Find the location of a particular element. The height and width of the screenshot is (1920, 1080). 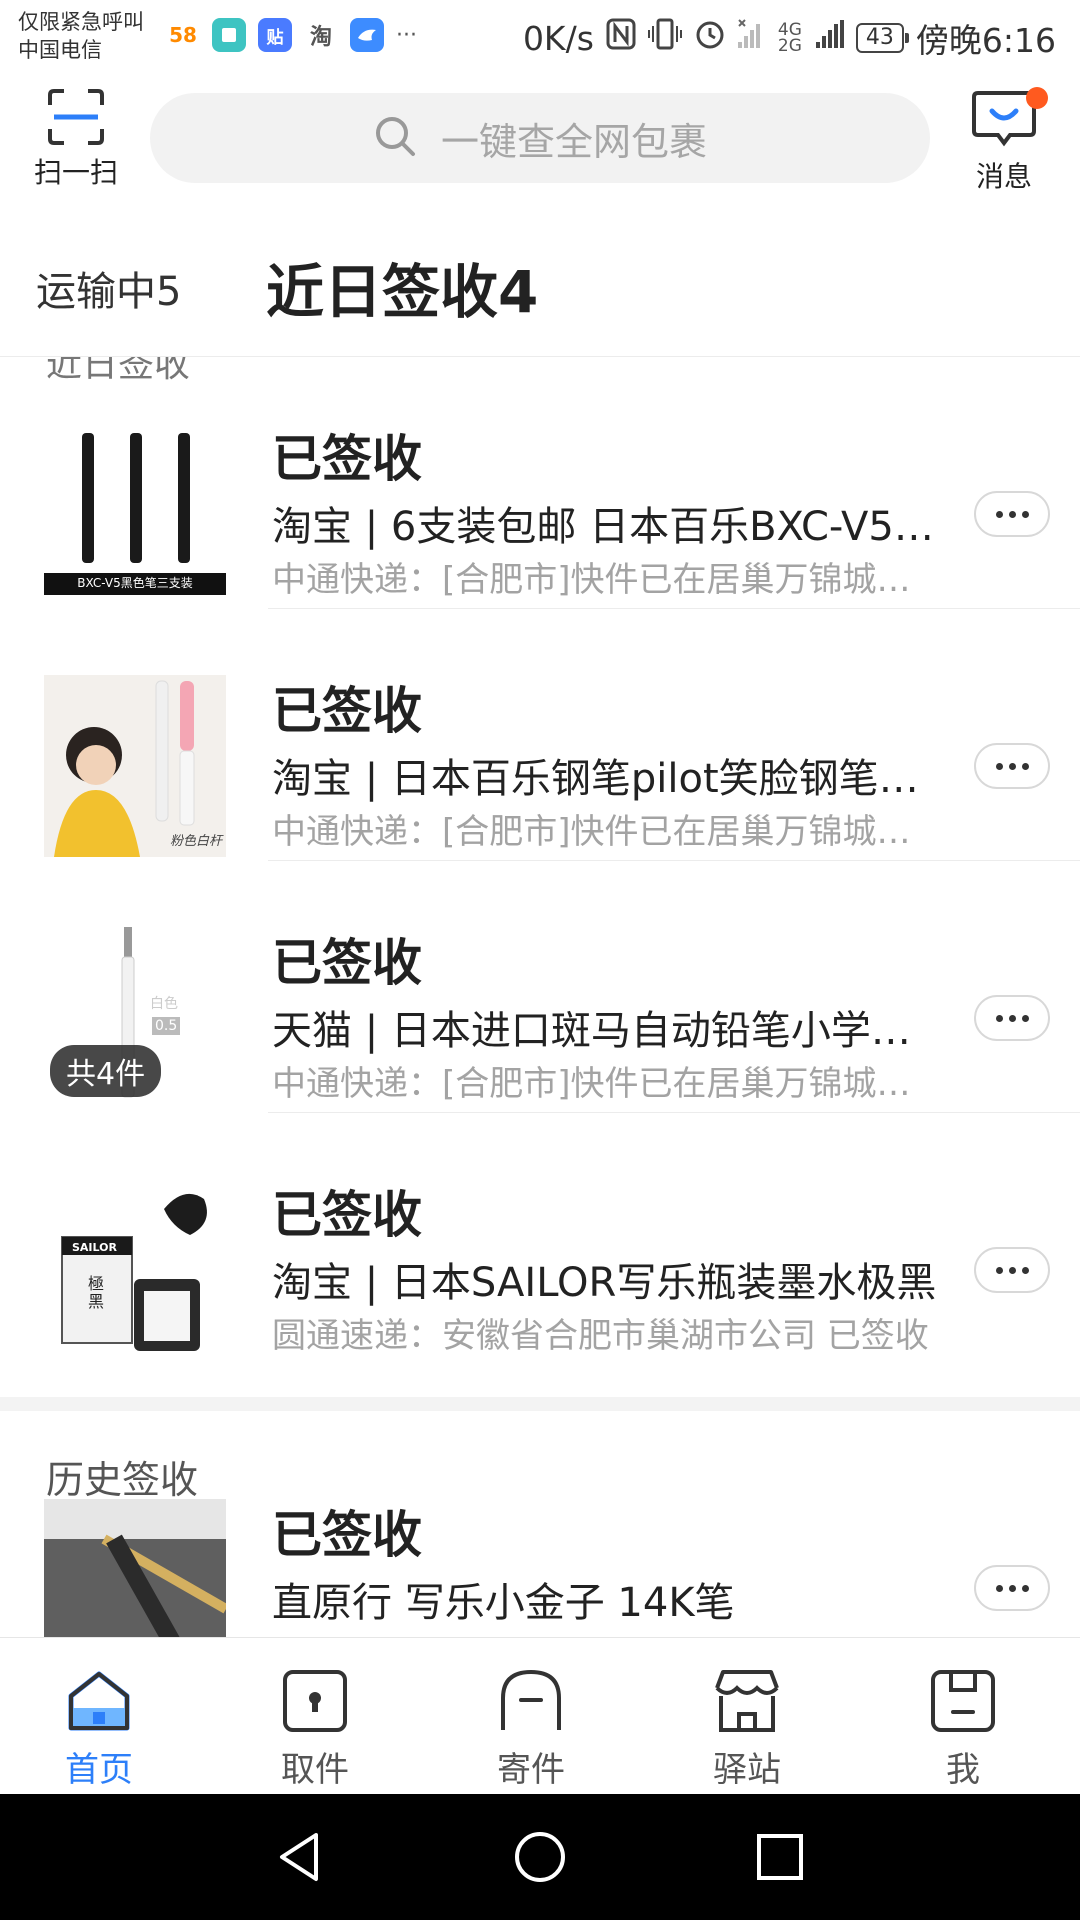

back-icon is located at coordinates (300, 1857).